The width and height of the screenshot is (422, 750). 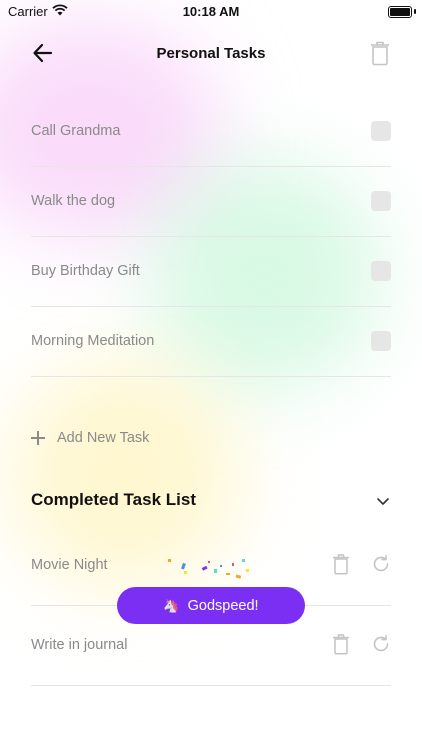 I want to click on nav-bar: Personal Tasks, so click(x=211, y=54).